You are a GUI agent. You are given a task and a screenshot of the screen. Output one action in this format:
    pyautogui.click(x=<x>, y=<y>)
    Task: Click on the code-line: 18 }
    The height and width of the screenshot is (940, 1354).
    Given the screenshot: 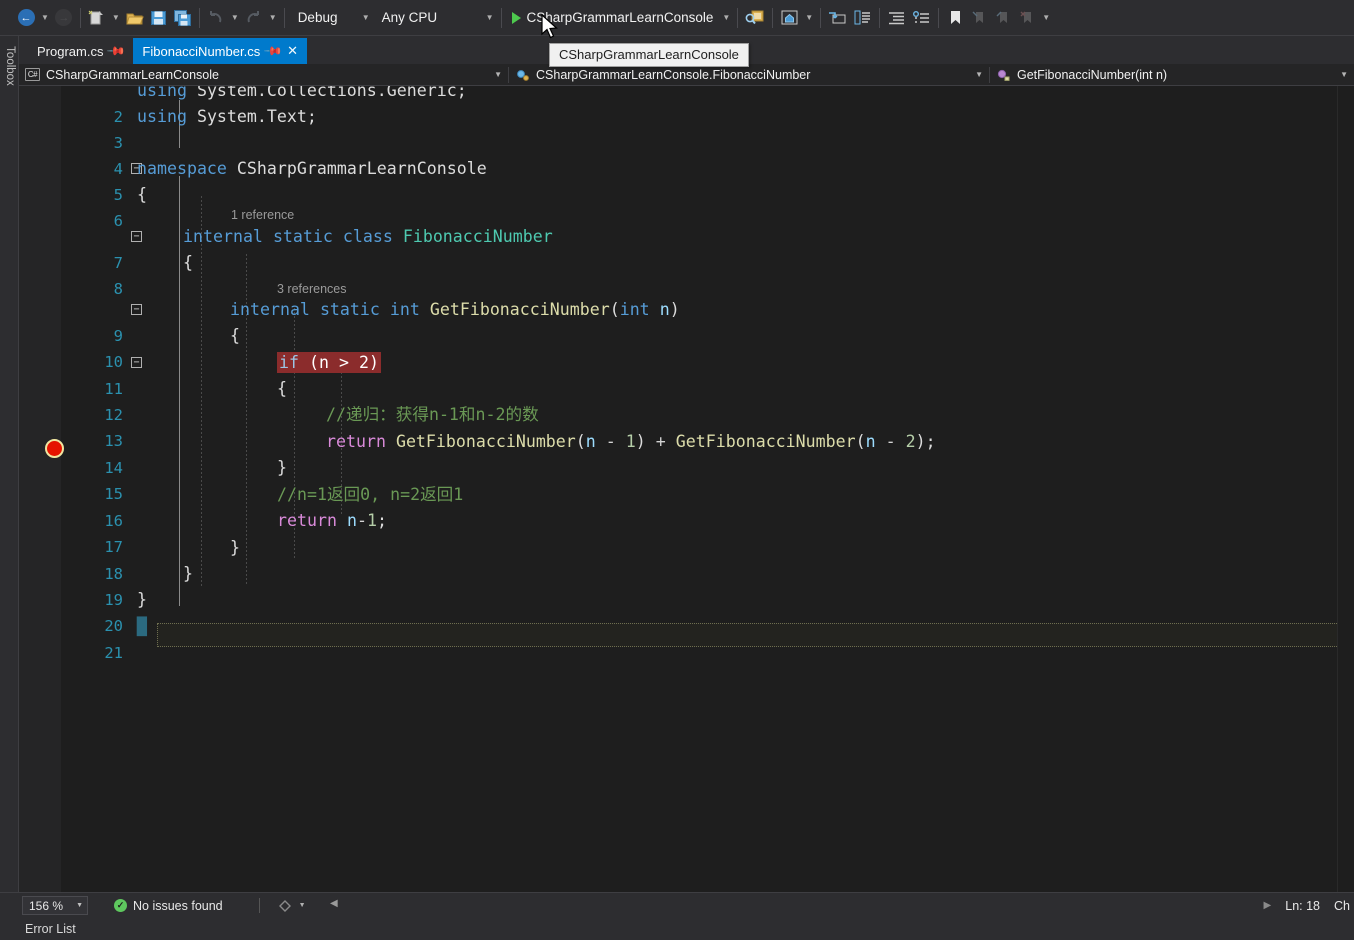 What is the action you would take?
    pyautogui.click(x=707, y=559)
    